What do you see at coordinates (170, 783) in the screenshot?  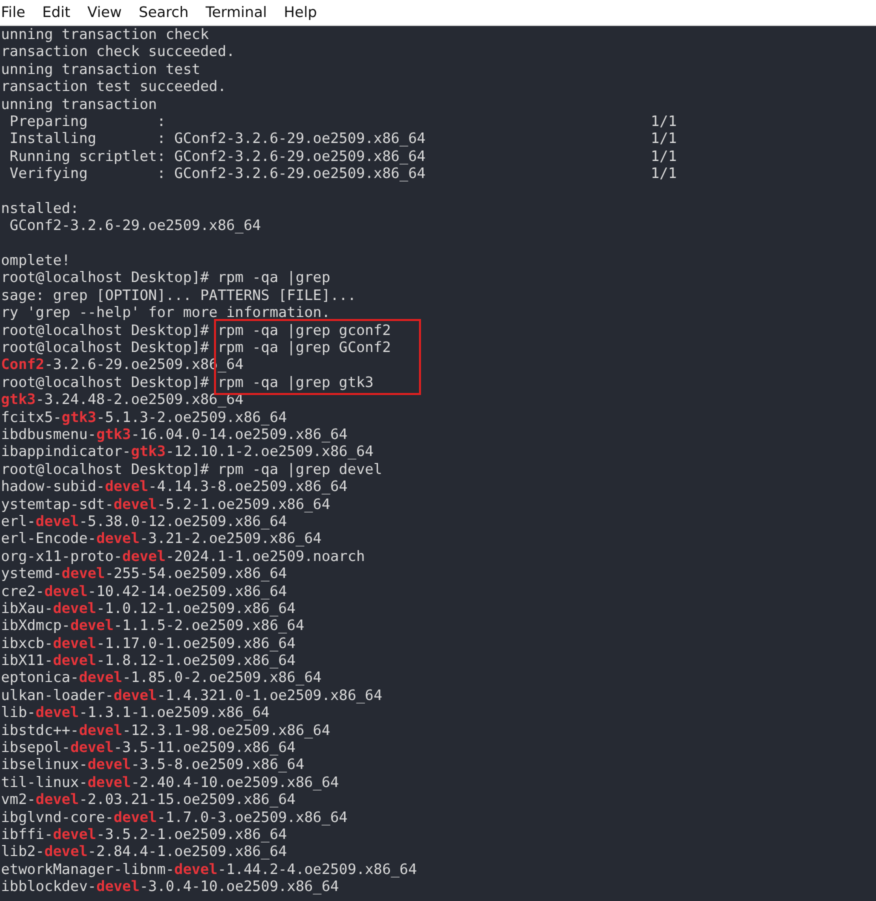 I see `terminal-line: til-linux-devel-2.40.4-10.oe2509.x86_64` at bounding box center [170, 783].